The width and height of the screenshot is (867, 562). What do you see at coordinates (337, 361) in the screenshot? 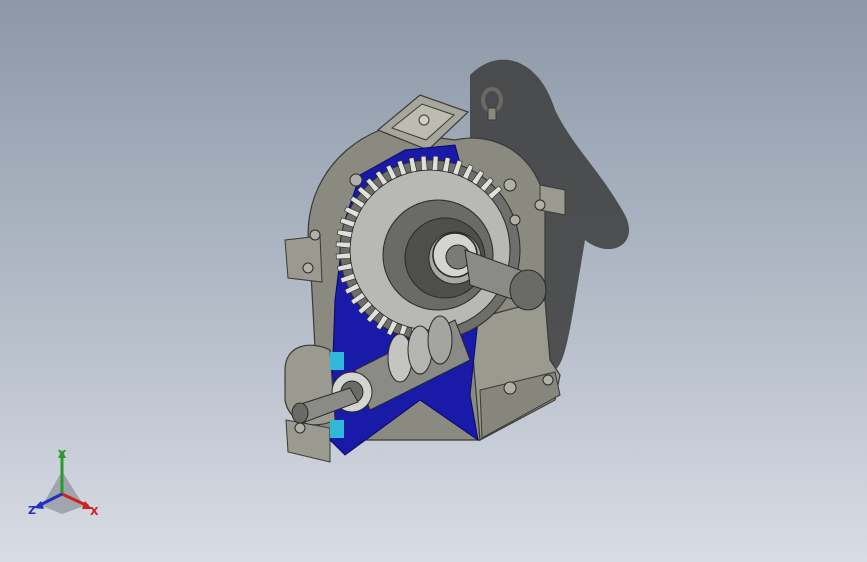
I see `cyan-seal-top` at bounding box center [337, 361].